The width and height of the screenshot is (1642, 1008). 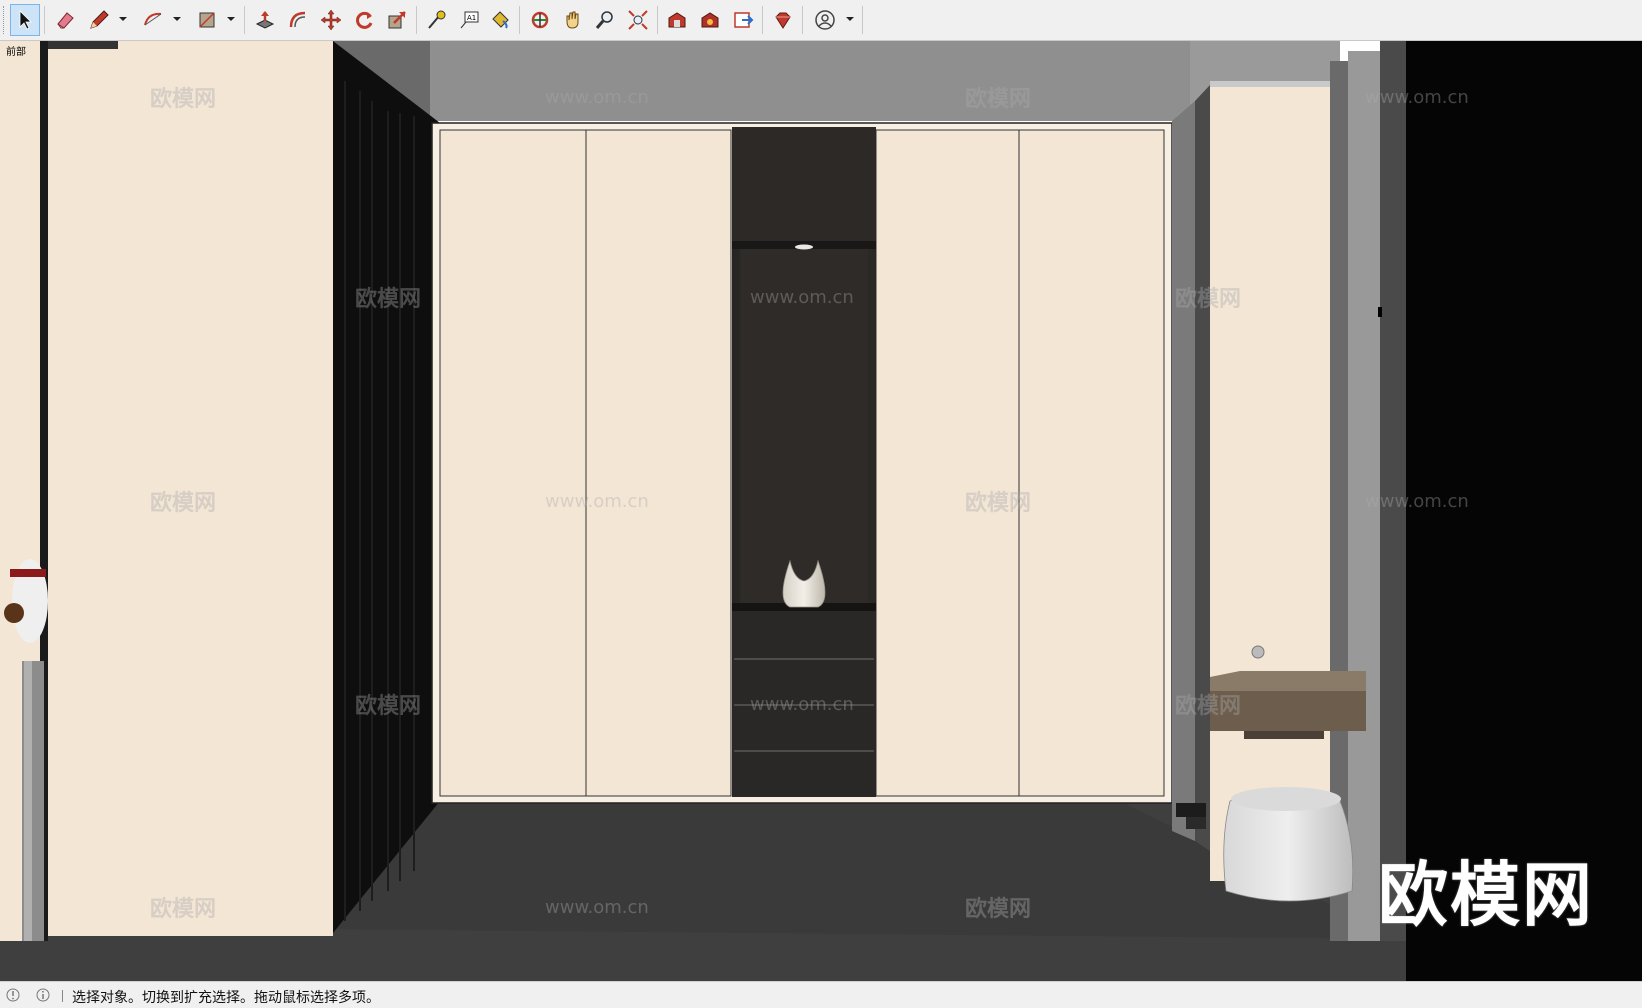 I want to click on select-tool-button, so click(x=25, y=20).